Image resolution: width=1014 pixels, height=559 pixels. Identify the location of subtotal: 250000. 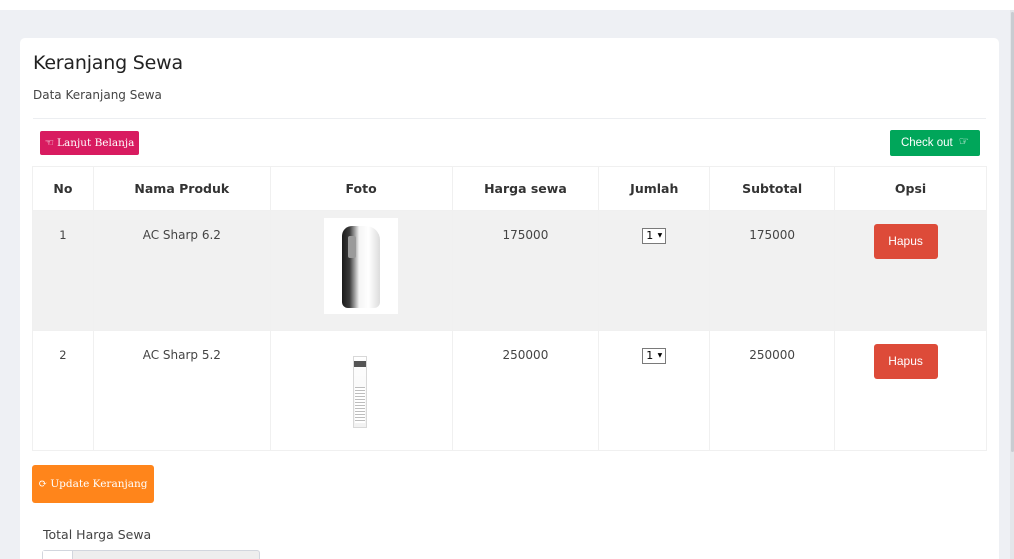
(772, 390).